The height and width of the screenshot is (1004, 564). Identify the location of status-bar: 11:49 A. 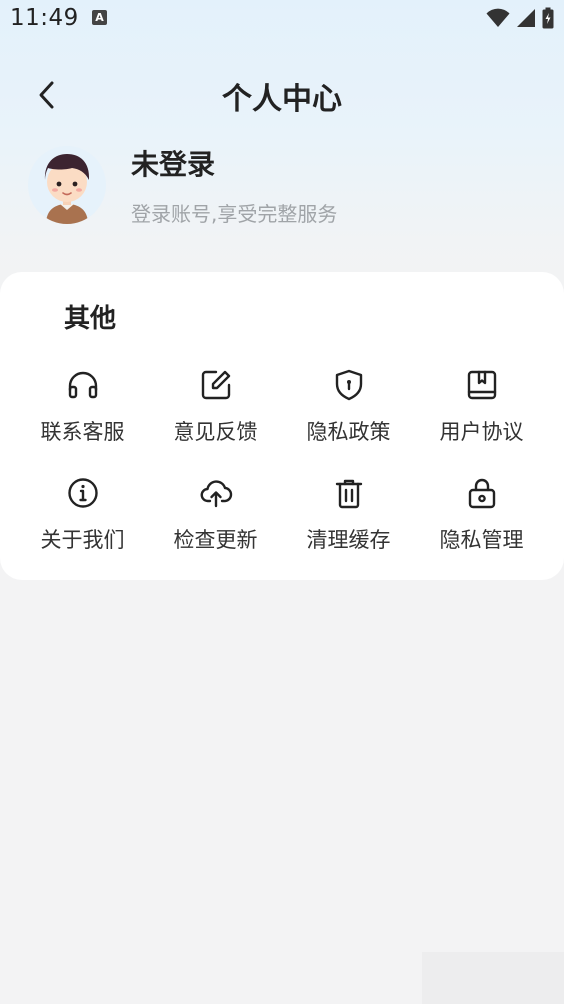
(282, 19).